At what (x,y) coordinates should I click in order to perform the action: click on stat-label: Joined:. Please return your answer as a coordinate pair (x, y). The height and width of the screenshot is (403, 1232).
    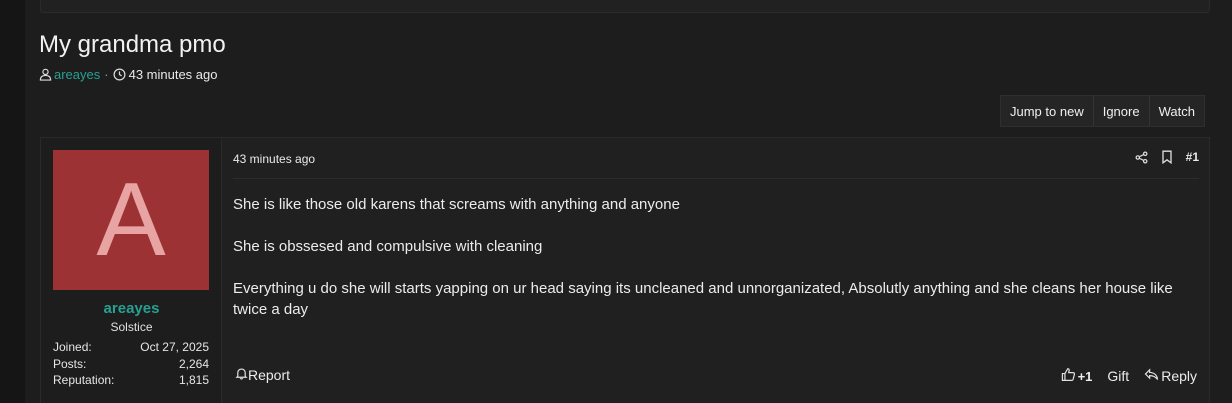
    Looking at the image, I should click on (72, 347).